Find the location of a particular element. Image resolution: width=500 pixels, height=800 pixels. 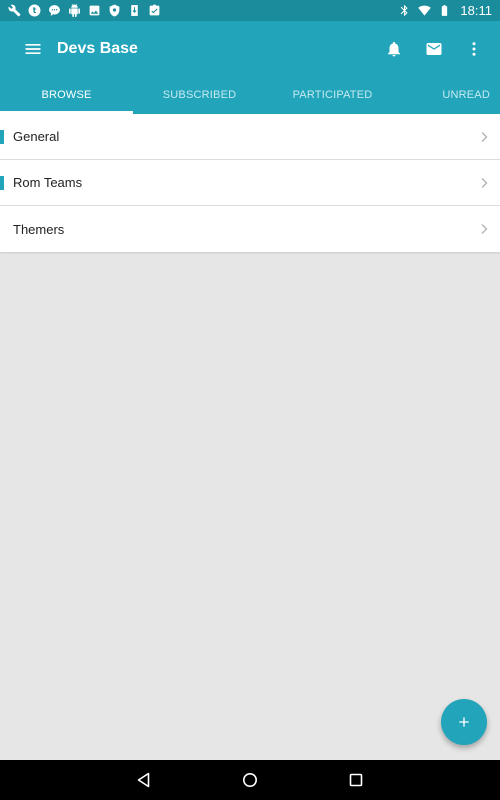

forum-item-rom-teams: Rom Teams is located at coordinates (250, 183).